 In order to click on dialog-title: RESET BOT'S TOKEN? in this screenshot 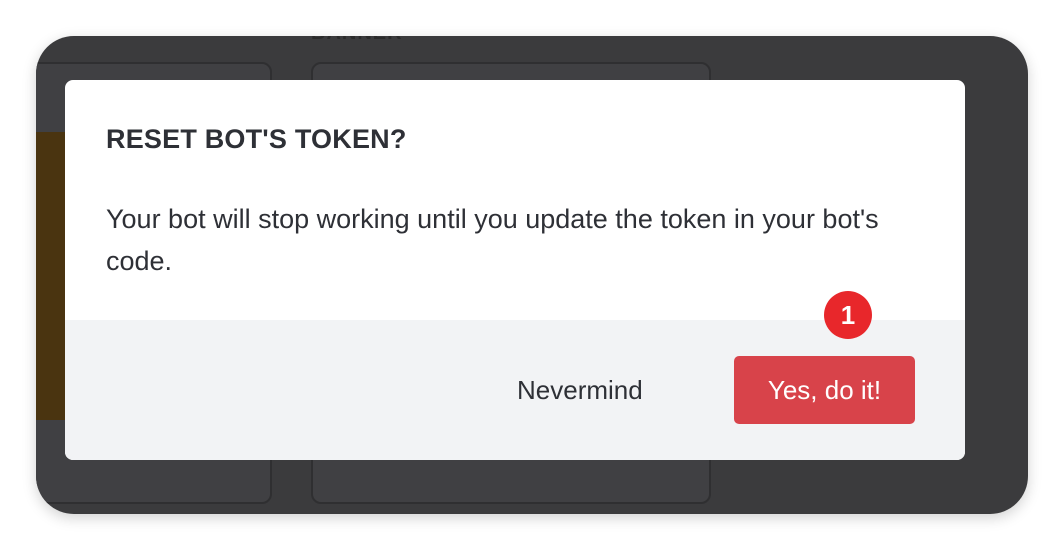, I will do `click(256, 139)`.